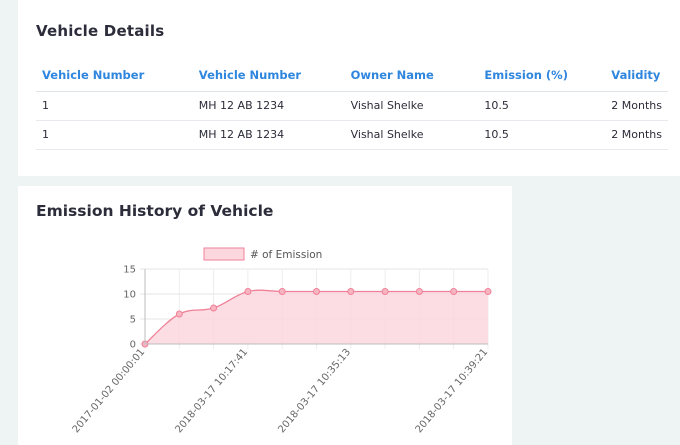 This screenshot has height=445, width=680. What do you see at coordinates (452, 391) in the screenshot?
I see `x-tick-label: 2018-03-17 10:39:21` at bounding box center [452, 391].